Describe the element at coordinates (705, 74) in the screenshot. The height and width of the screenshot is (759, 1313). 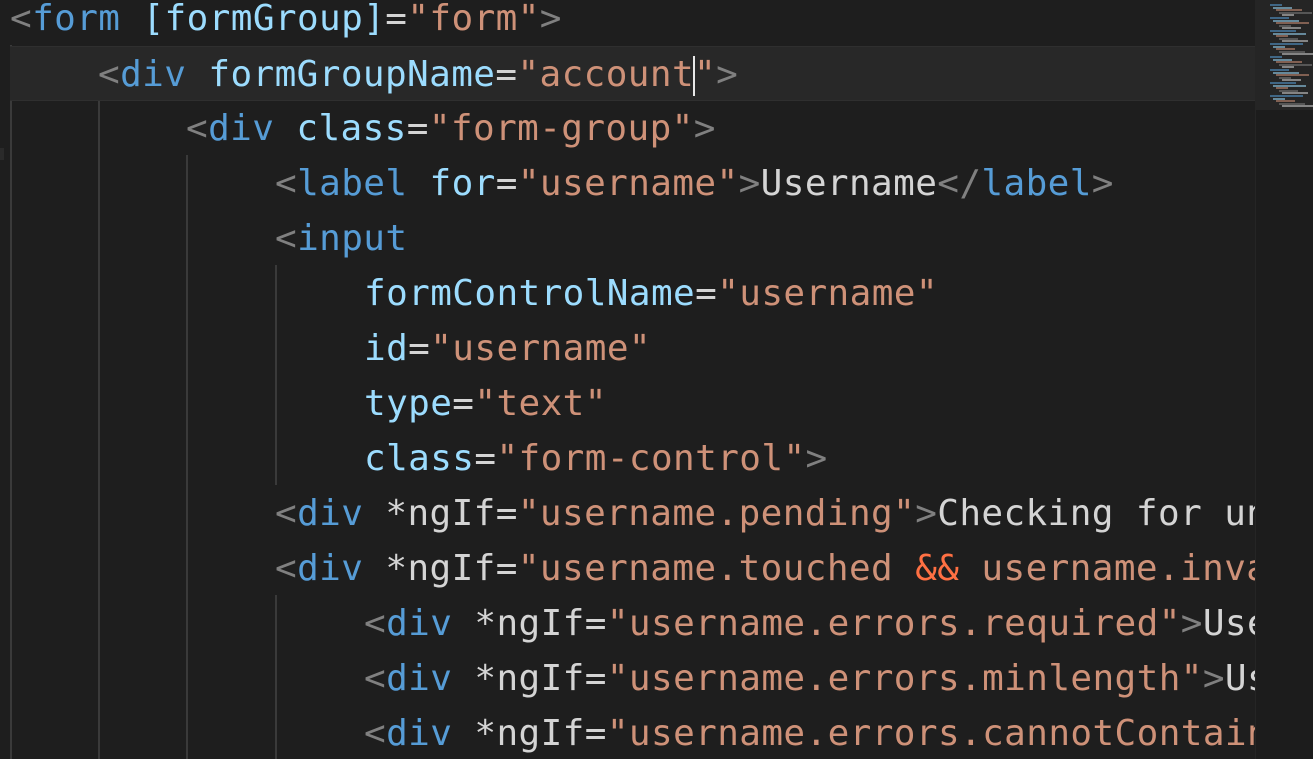
I see `code-token: "` at that location.